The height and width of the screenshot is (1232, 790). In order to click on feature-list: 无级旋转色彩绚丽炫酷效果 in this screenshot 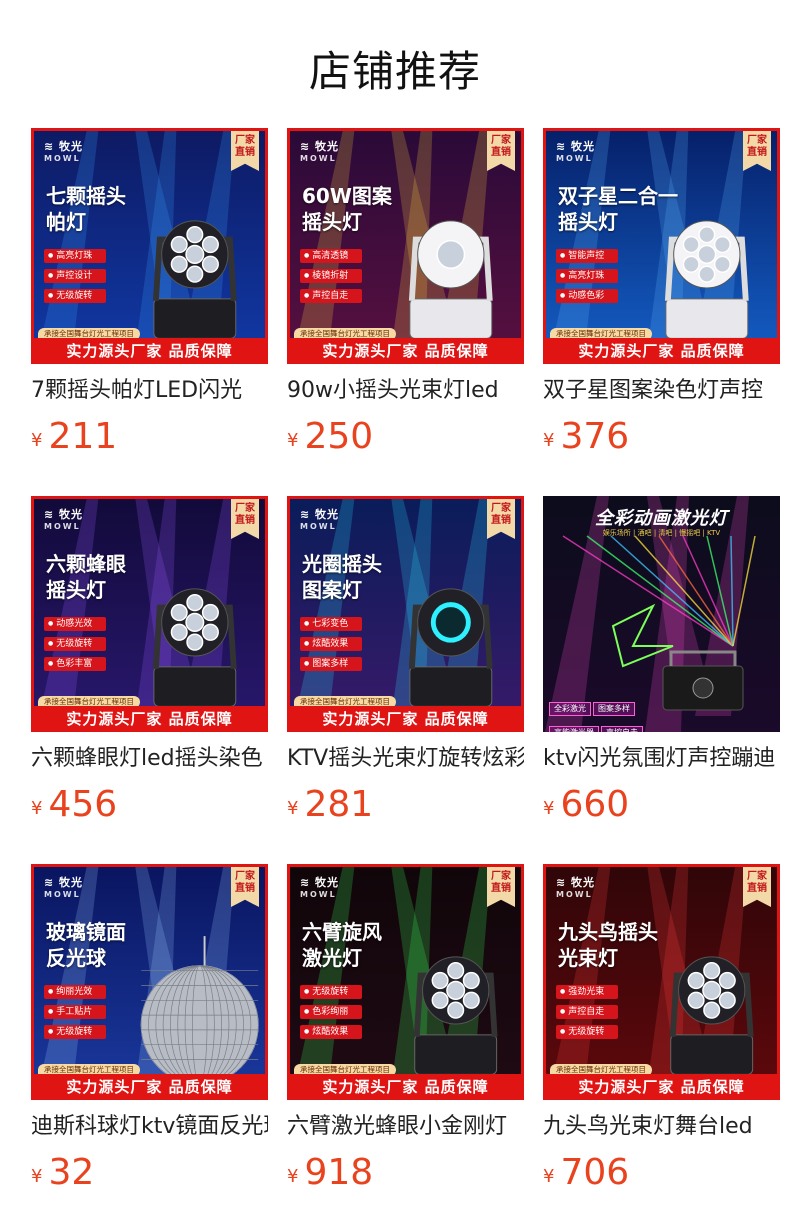, I will do `click(331, 1015)`.